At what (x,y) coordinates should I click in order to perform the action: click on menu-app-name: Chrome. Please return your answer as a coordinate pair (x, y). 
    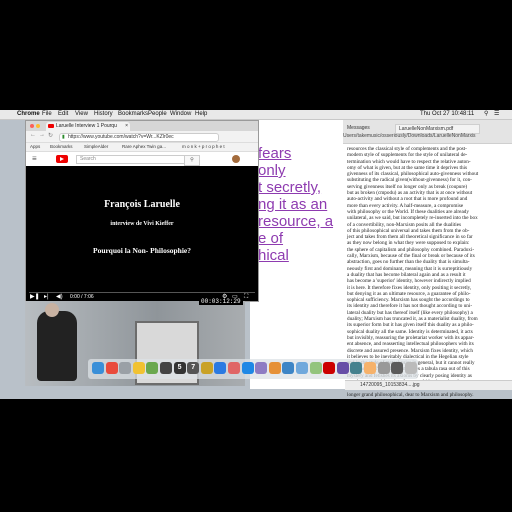
    Looking at the image, I should click on (28, 114).